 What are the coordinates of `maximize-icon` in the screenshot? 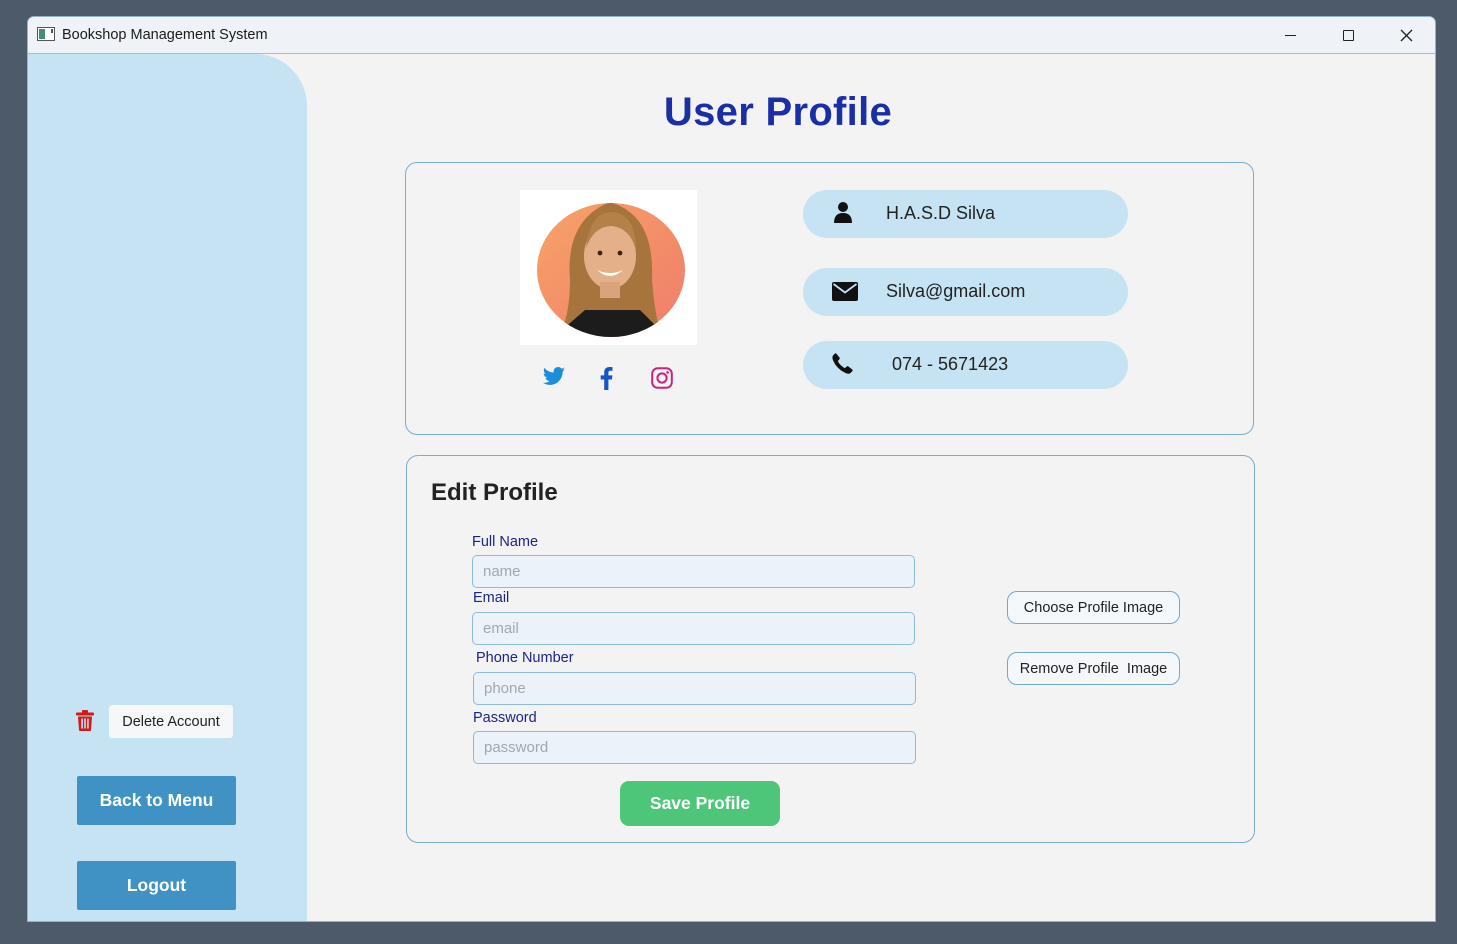 It's located at (1348, 35).